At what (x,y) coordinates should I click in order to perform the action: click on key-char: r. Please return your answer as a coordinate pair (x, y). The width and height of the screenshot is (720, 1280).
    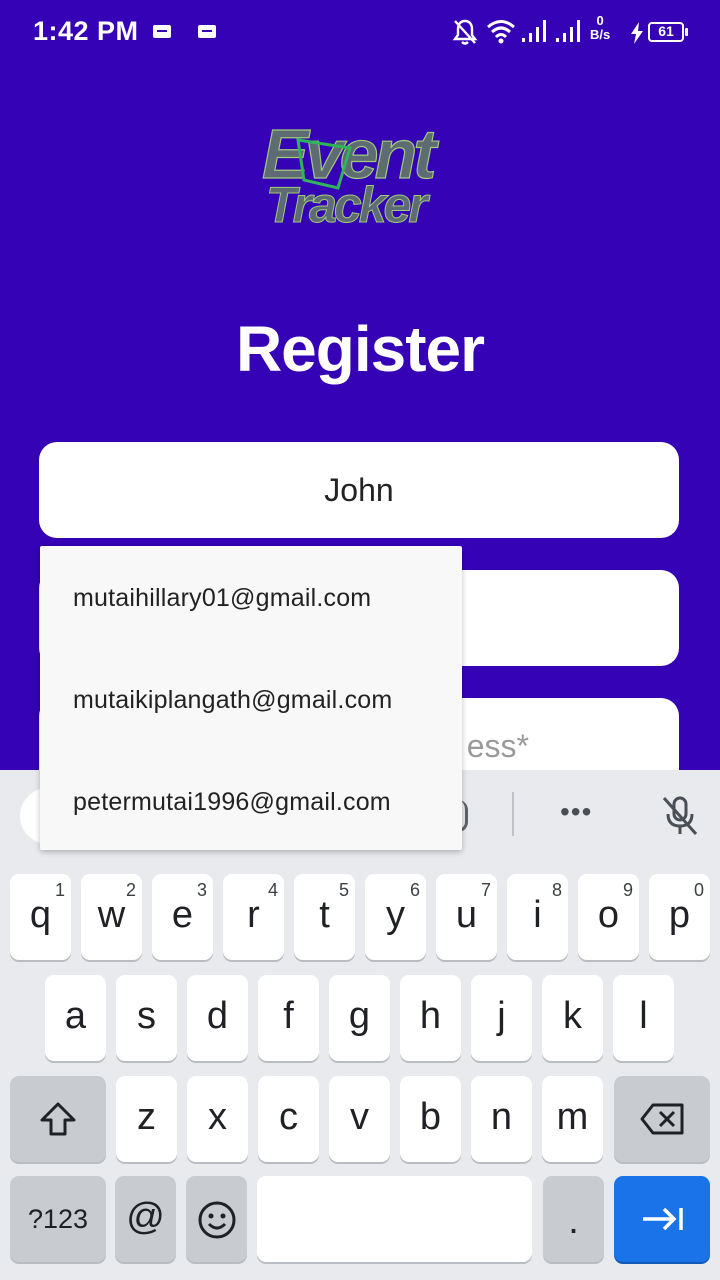
    Looking at the image, I should click on (253, 915).